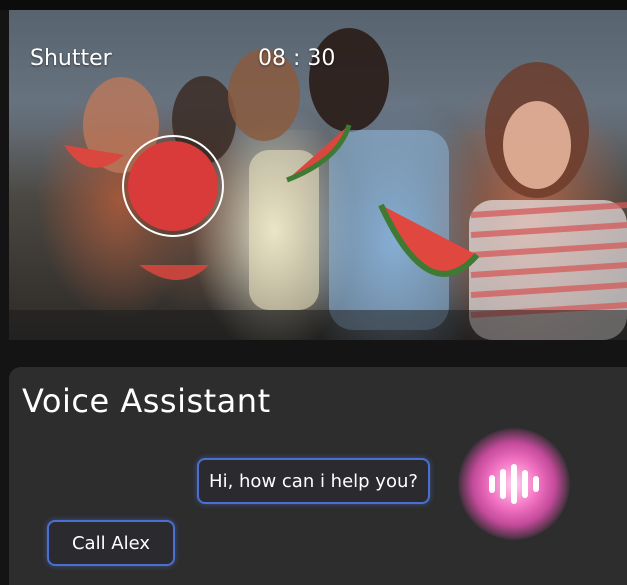 The width and height of the screenshot is (627, 585). Describe the element at coordinates (297, 58) in the screenshot. I see `recording-timer: 08 : 30` at that location.